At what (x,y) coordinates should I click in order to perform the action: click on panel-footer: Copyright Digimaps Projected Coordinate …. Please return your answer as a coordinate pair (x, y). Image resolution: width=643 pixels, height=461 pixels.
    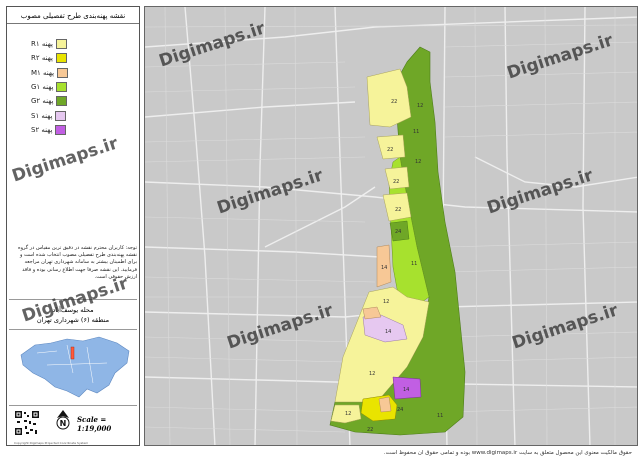
    Looking at the image, I should click on (51, 443).